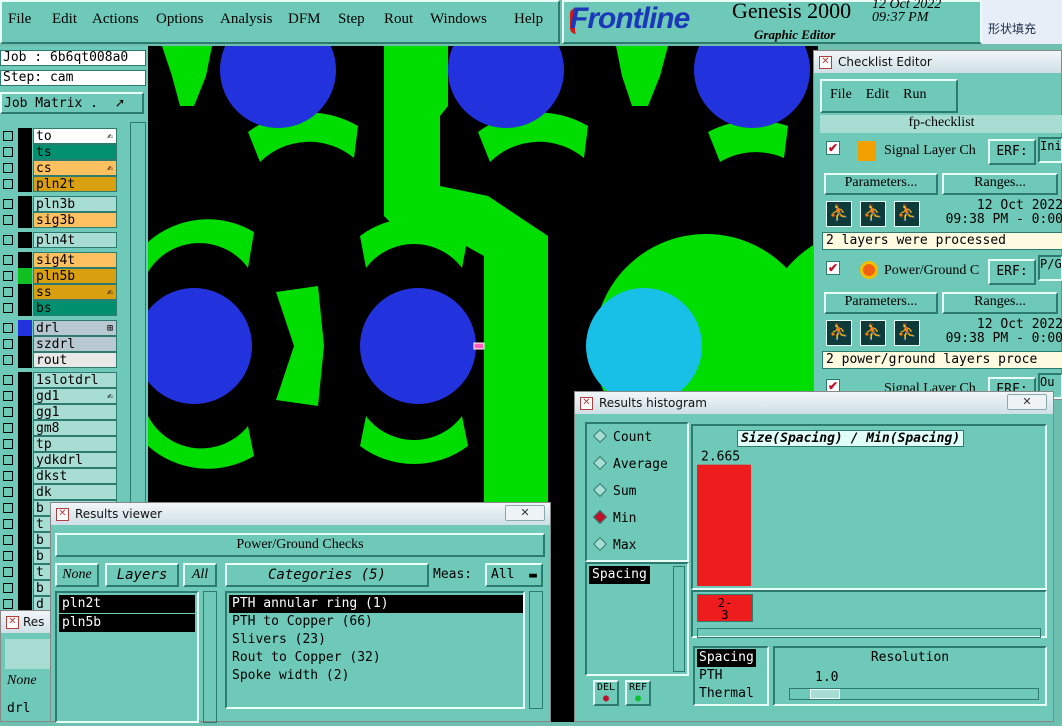 The height and width of the screenshot is (726, 1062). Describe the element at coordinates (1022, 22) in the screenshot. I see `taskbar-snippet: 形状填充` at that location.